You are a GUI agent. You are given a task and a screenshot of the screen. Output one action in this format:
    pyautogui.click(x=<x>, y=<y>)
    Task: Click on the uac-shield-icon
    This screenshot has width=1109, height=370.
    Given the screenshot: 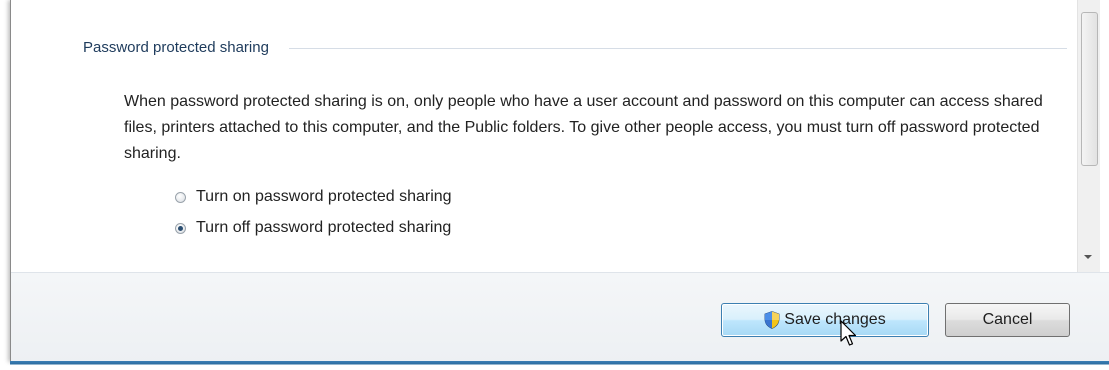 What is the action you would take?
    pyautogui.click(x=772, y=320)
    